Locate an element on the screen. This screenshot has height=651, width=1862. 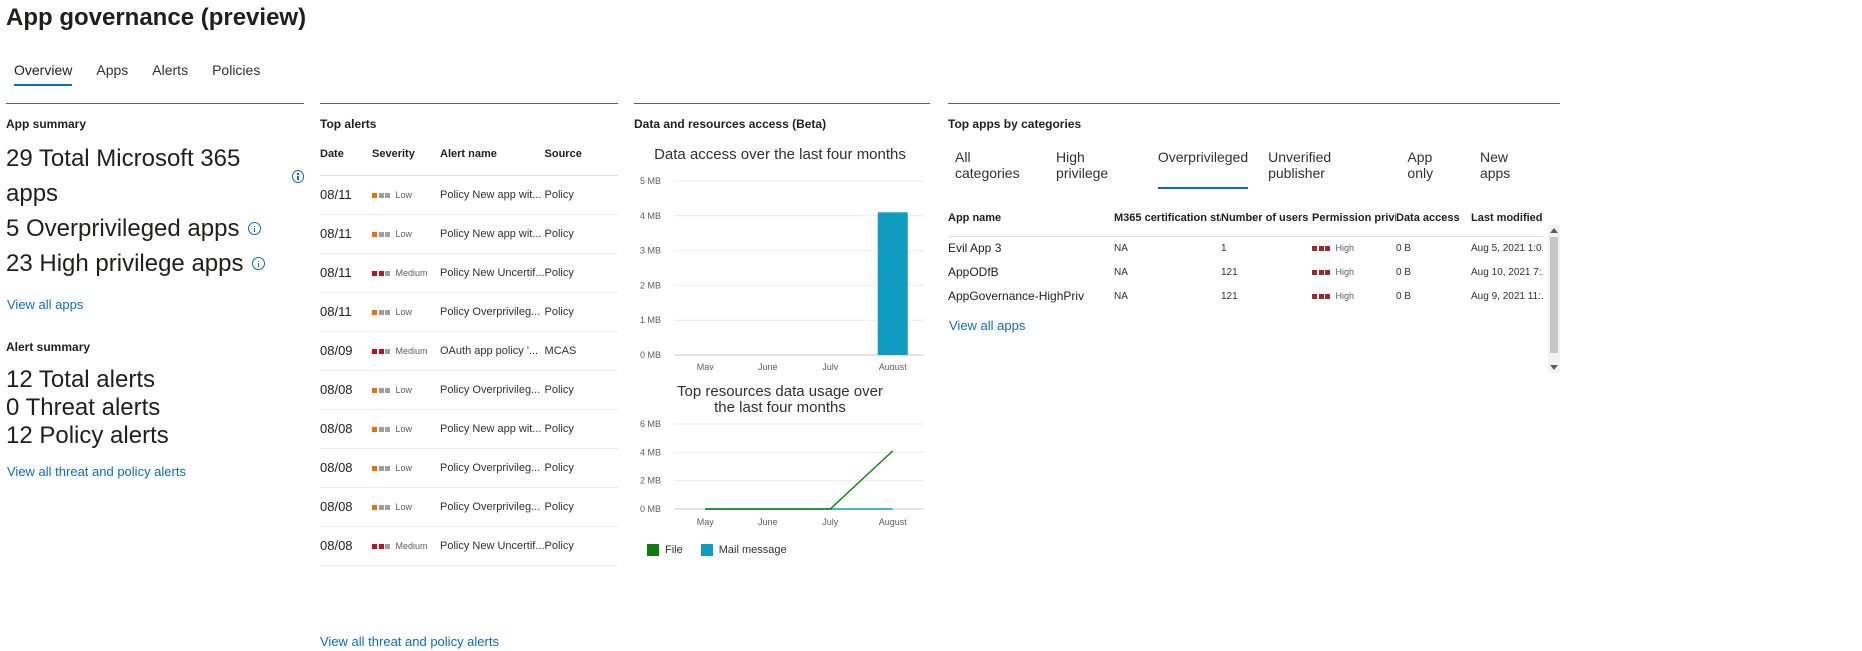
app-name: AppGovernance-HighPriv is located at coordinates (1031, 296).